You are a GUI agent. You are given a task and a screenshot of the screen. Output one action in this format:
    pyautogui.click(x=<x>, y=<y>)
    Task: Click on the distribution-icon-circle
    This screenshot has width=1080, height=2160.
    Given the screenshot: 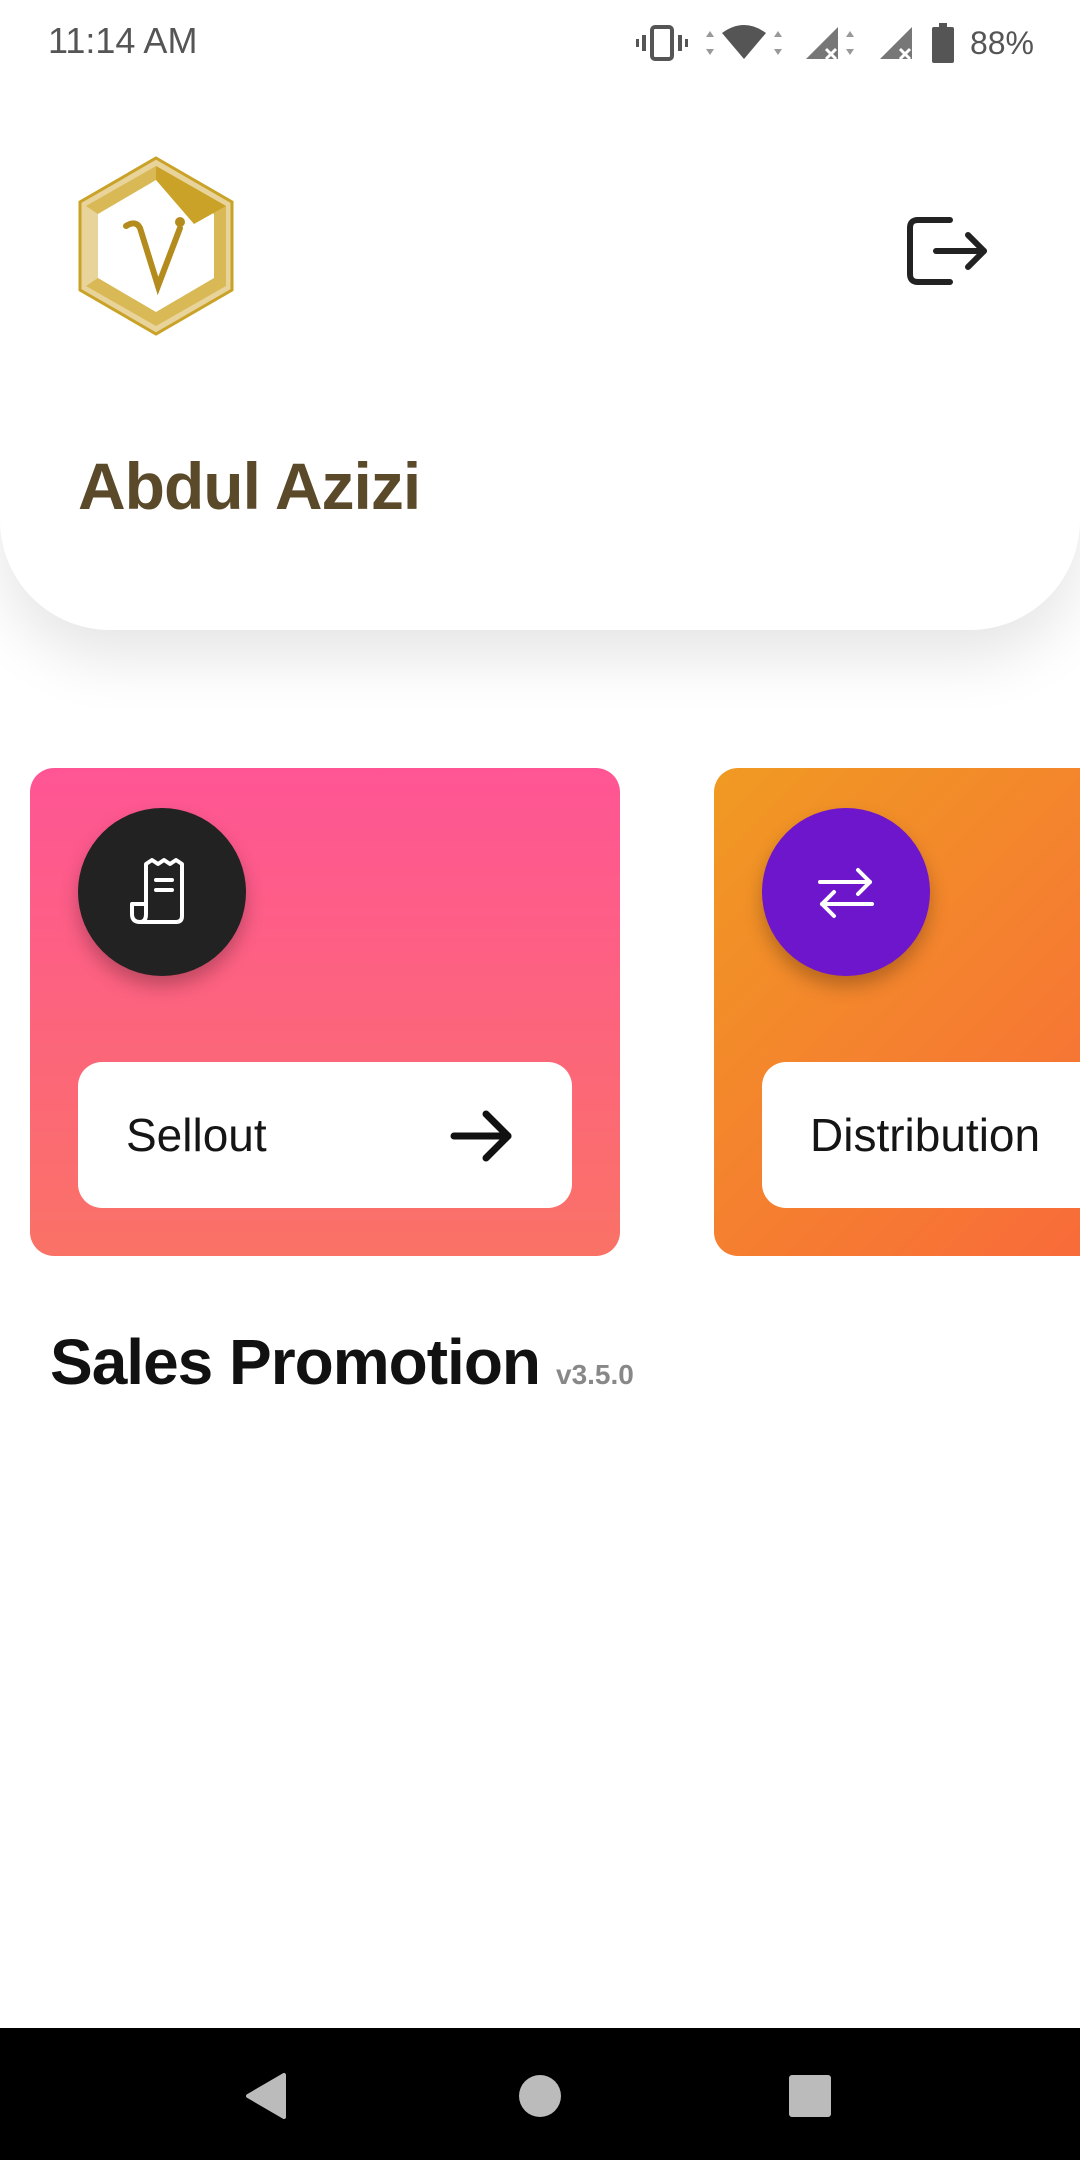 What is the action you would take?
    pyautogui.click(x=846, y=892)
    